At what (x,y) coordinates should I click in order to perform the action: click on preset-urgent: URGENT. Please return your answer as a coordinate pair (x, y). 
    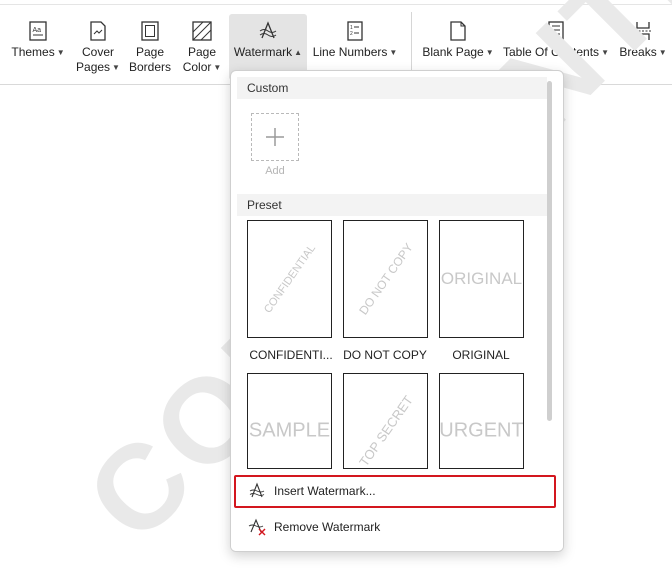
    Looking at the image, I should click on (481, 421).